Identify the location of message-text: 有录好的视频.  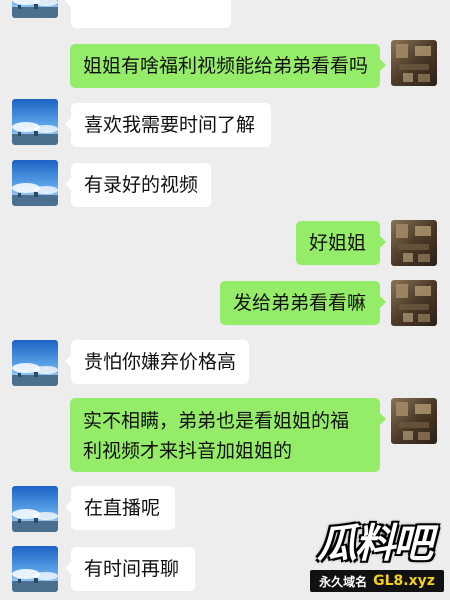
(141, 185).